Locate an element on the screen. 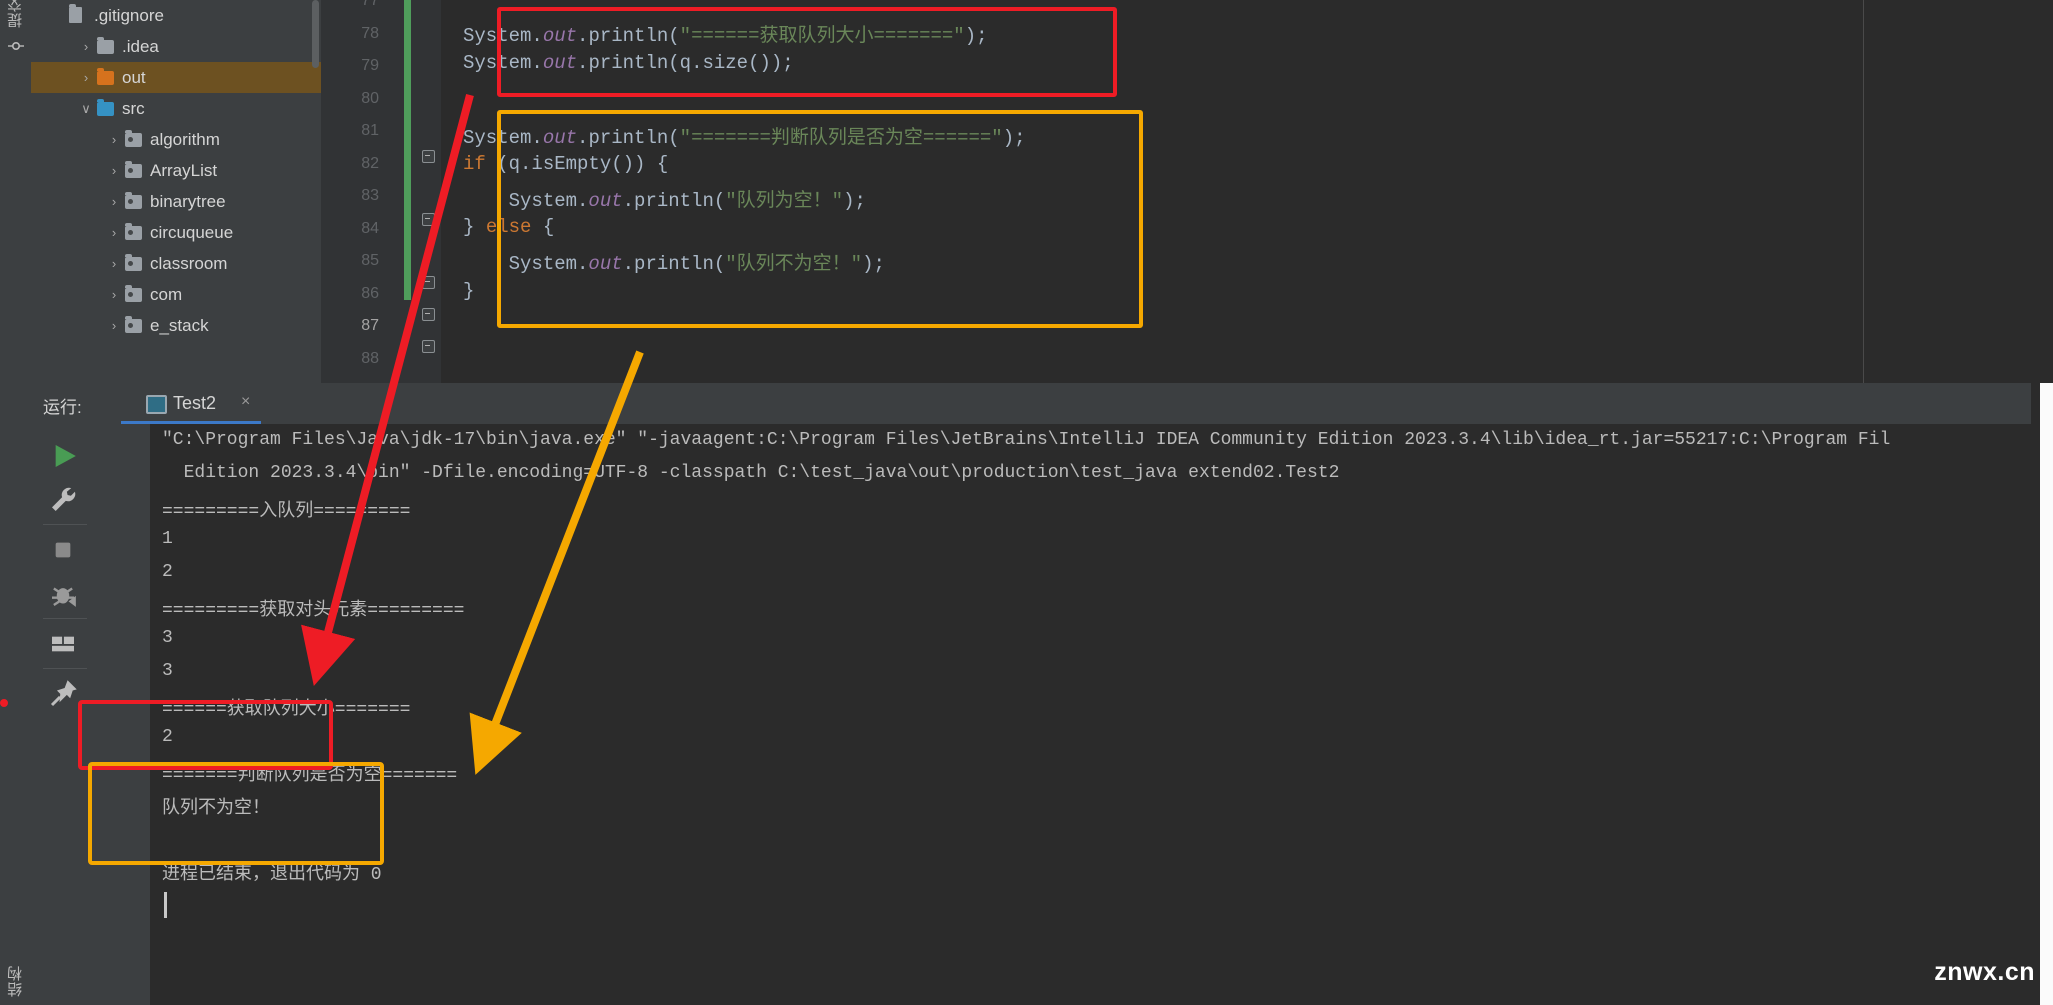  tree-item-classroom: › classroom is located at coordinates (176, 263).